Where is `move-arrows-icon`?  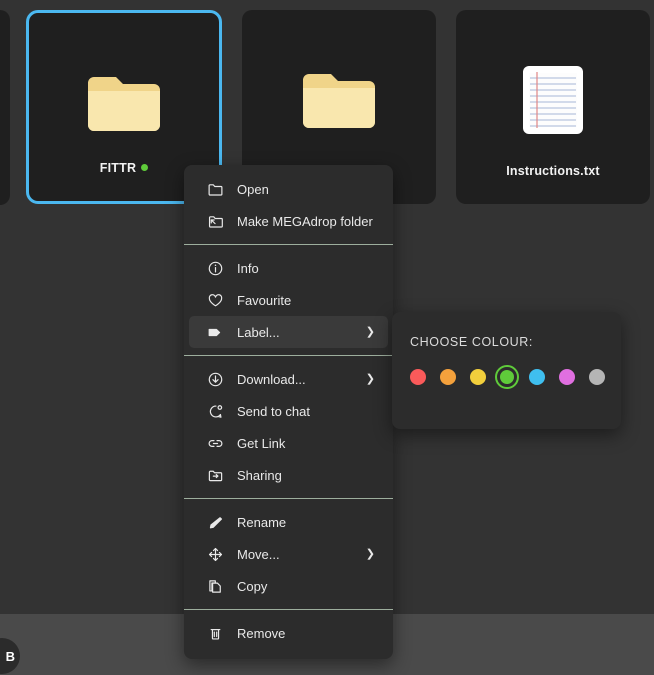
move-arrows-icon is located at coordinates (215, 554).